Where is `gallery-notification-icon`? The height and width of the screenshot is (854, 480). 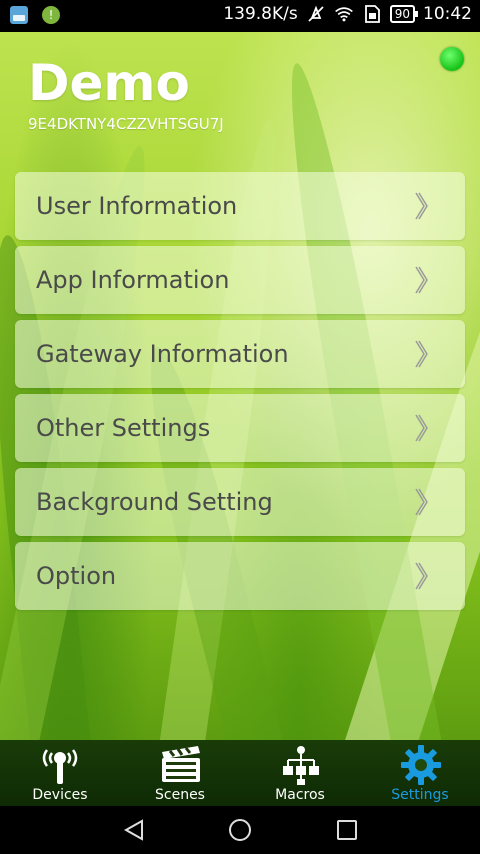
gallery-notification-icon is located at coordinates (19, 15).